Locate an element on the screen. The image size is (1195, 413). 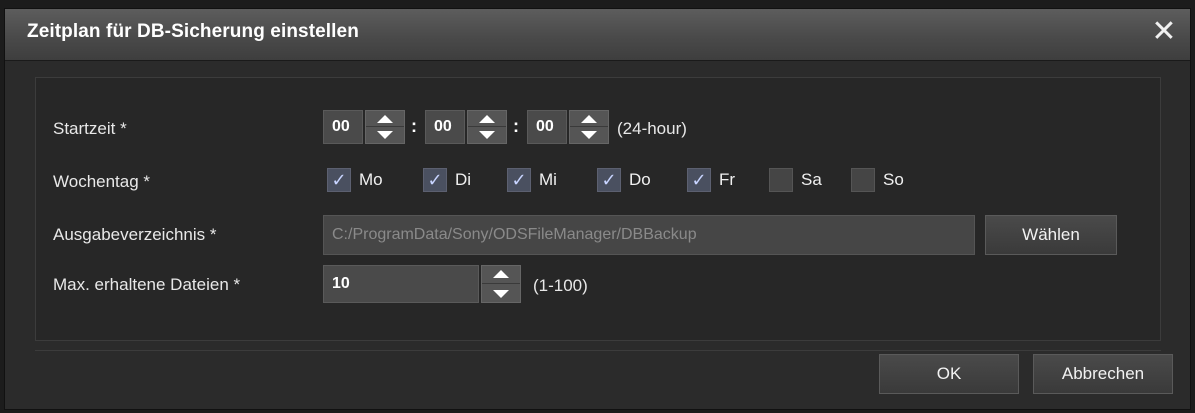
seconds-down-button is located at coordinates (589, 135).